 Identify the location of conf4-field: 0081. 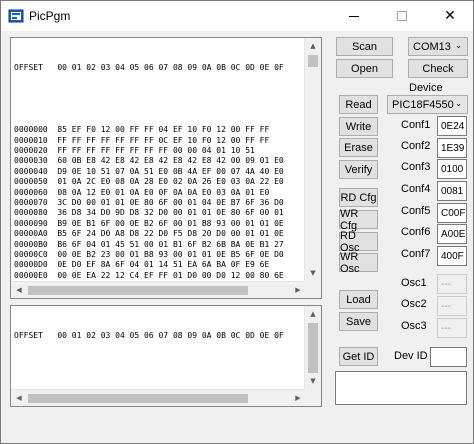
(452, 191).